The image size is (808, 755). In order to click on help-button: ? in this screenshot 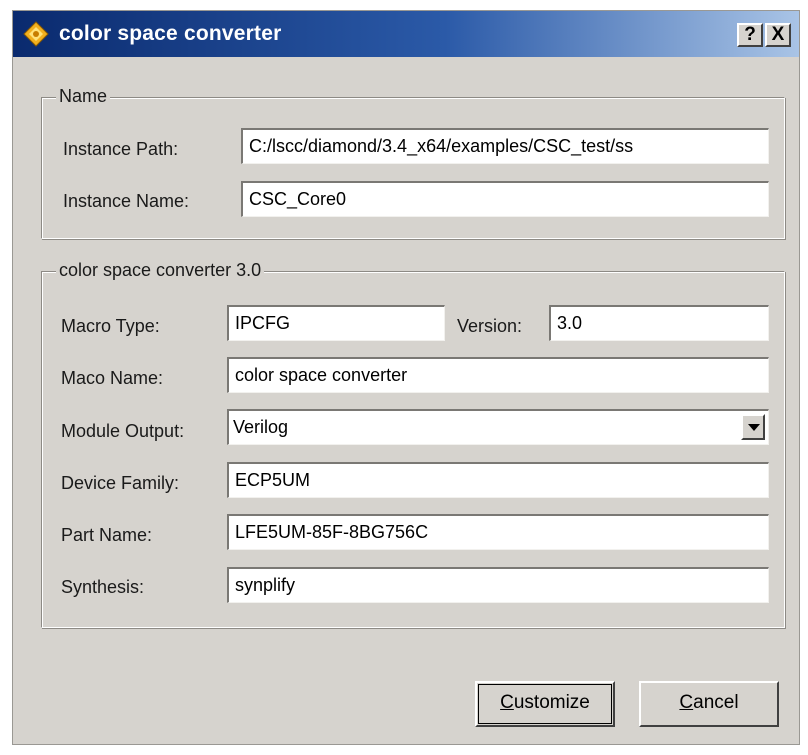, I will do `click(750, 35)`.